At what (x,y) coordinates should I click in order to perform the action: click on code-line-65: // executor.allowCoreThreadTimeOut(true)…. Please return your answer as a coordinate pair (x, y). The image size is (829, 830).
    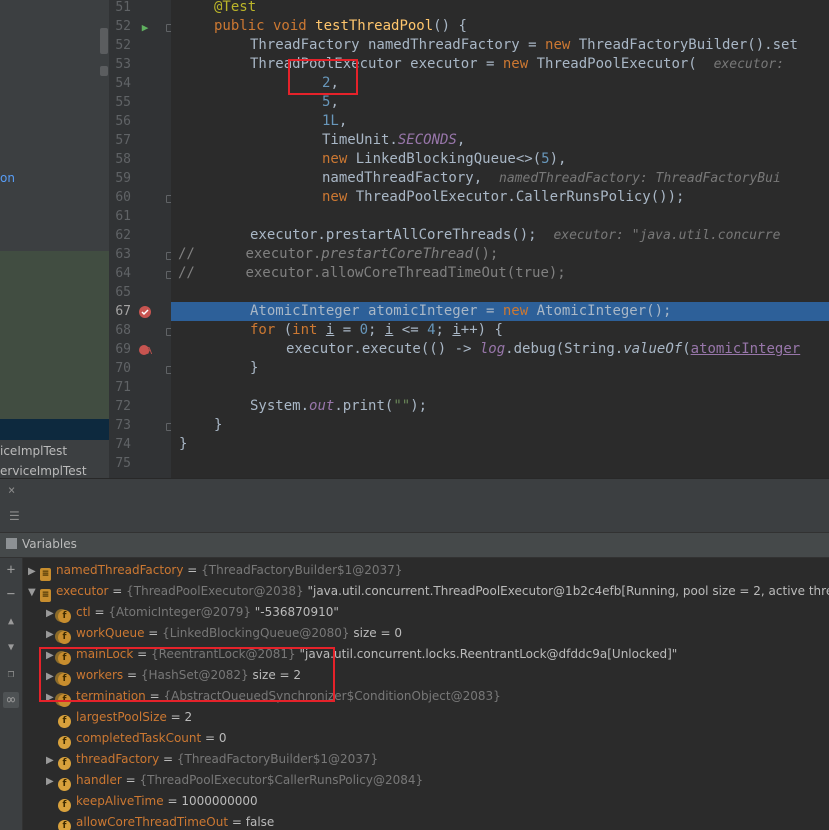
    Looking at the image, I should click on (372, 273).